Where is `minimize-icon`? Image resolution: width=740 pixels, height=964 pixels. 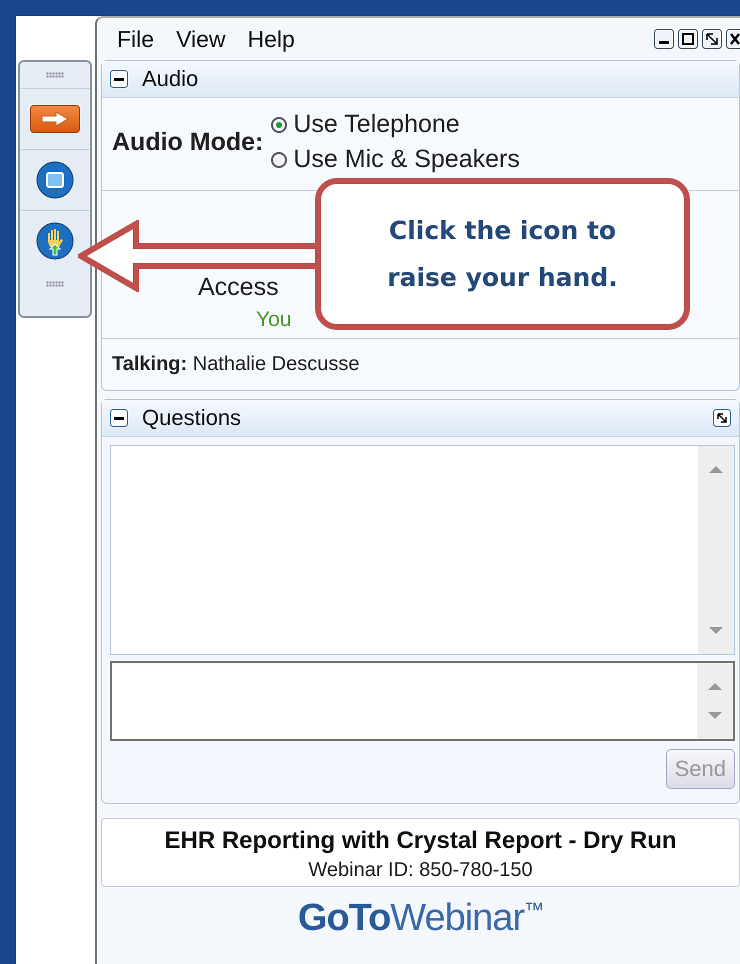 minimize-icon is located at coordinates (664, 39).